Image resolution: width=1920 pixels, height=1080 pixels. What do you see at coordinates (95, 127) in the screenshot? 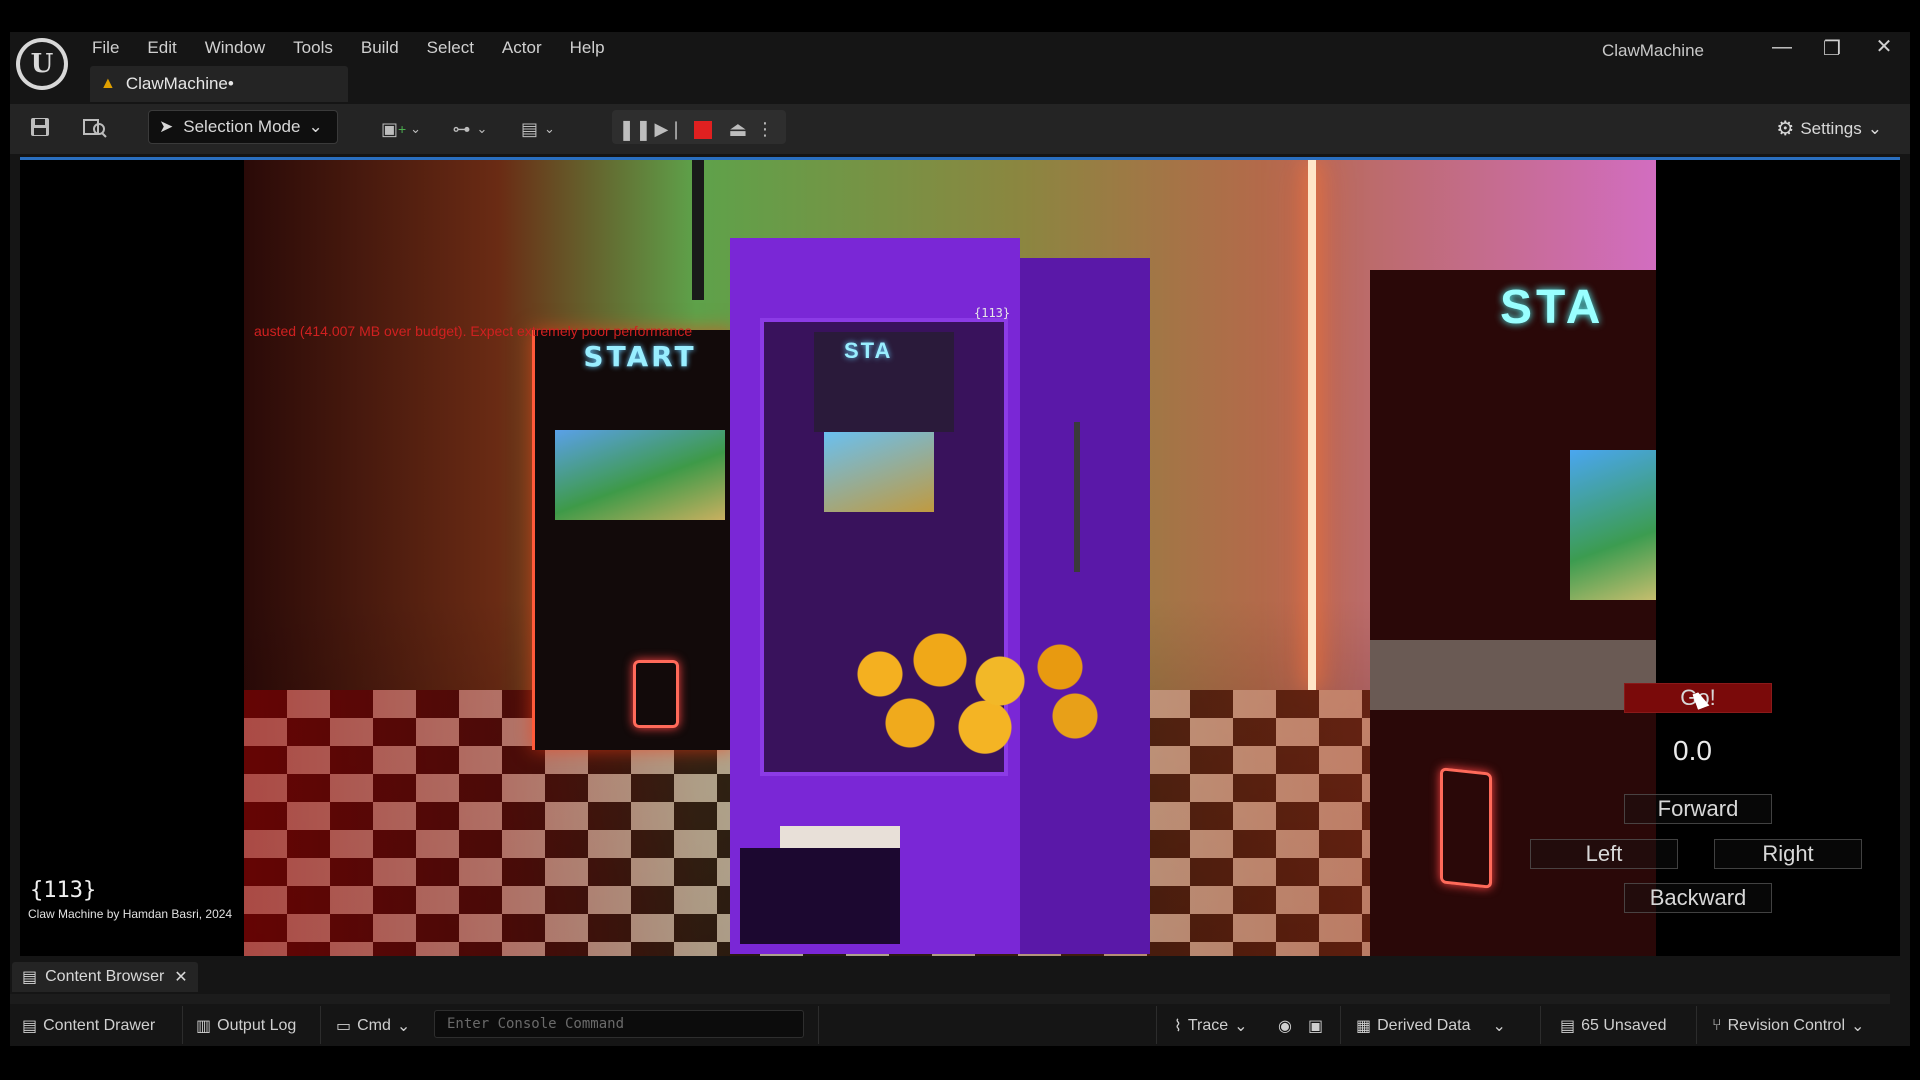
I see `browse-icon` at bounding box center [95, 127].